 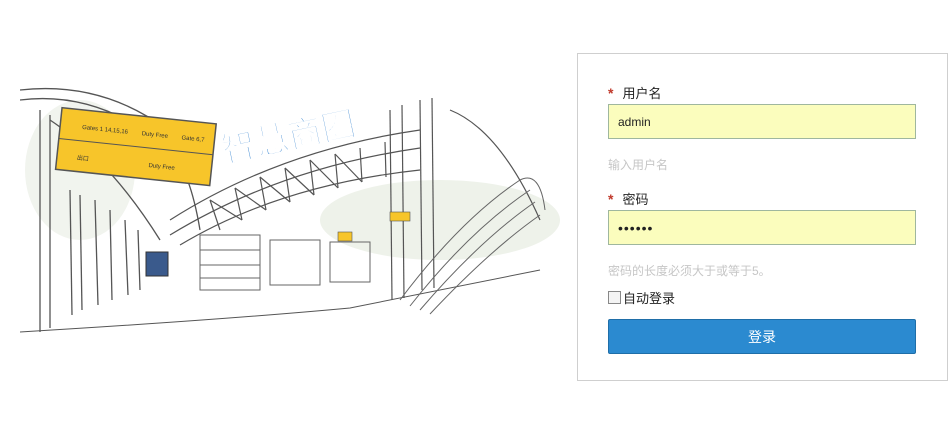 I want to click on password-input: ••••••, so click(x=762, y=227).